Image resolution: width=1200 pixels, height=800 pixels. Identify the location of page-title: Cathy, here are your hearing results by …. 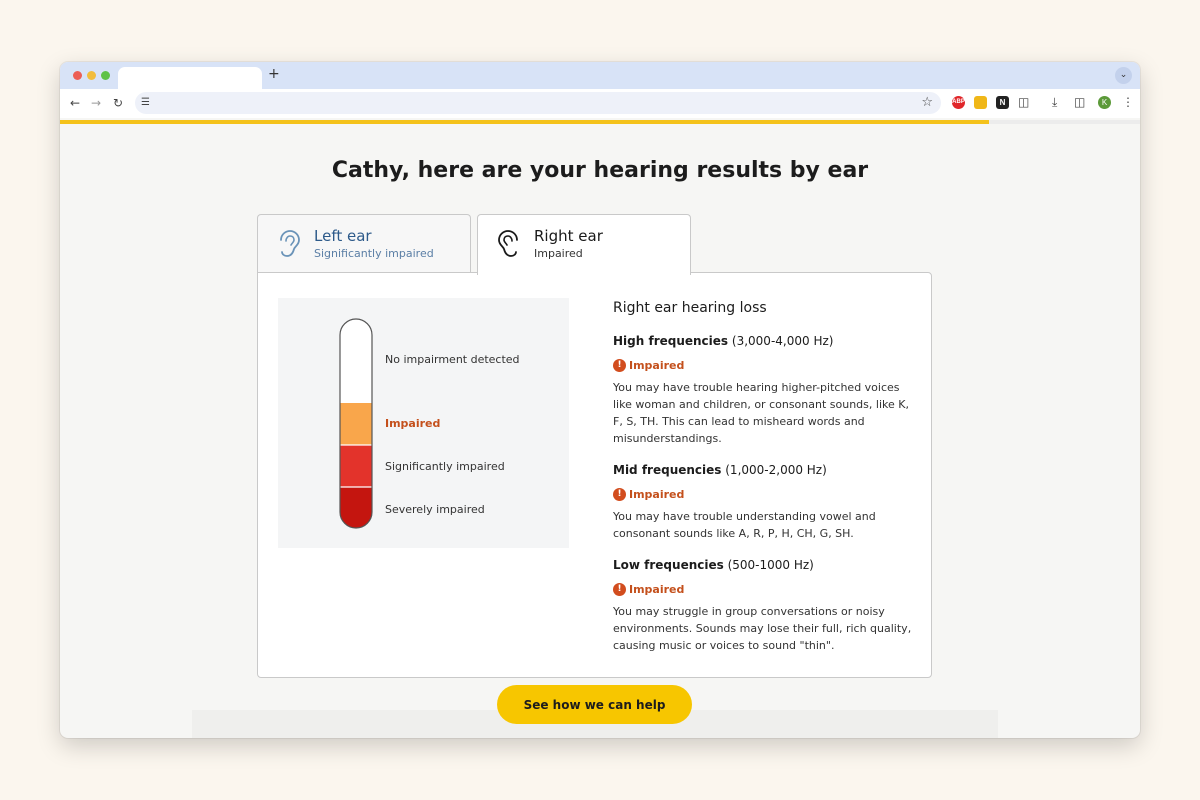
(600, 170).